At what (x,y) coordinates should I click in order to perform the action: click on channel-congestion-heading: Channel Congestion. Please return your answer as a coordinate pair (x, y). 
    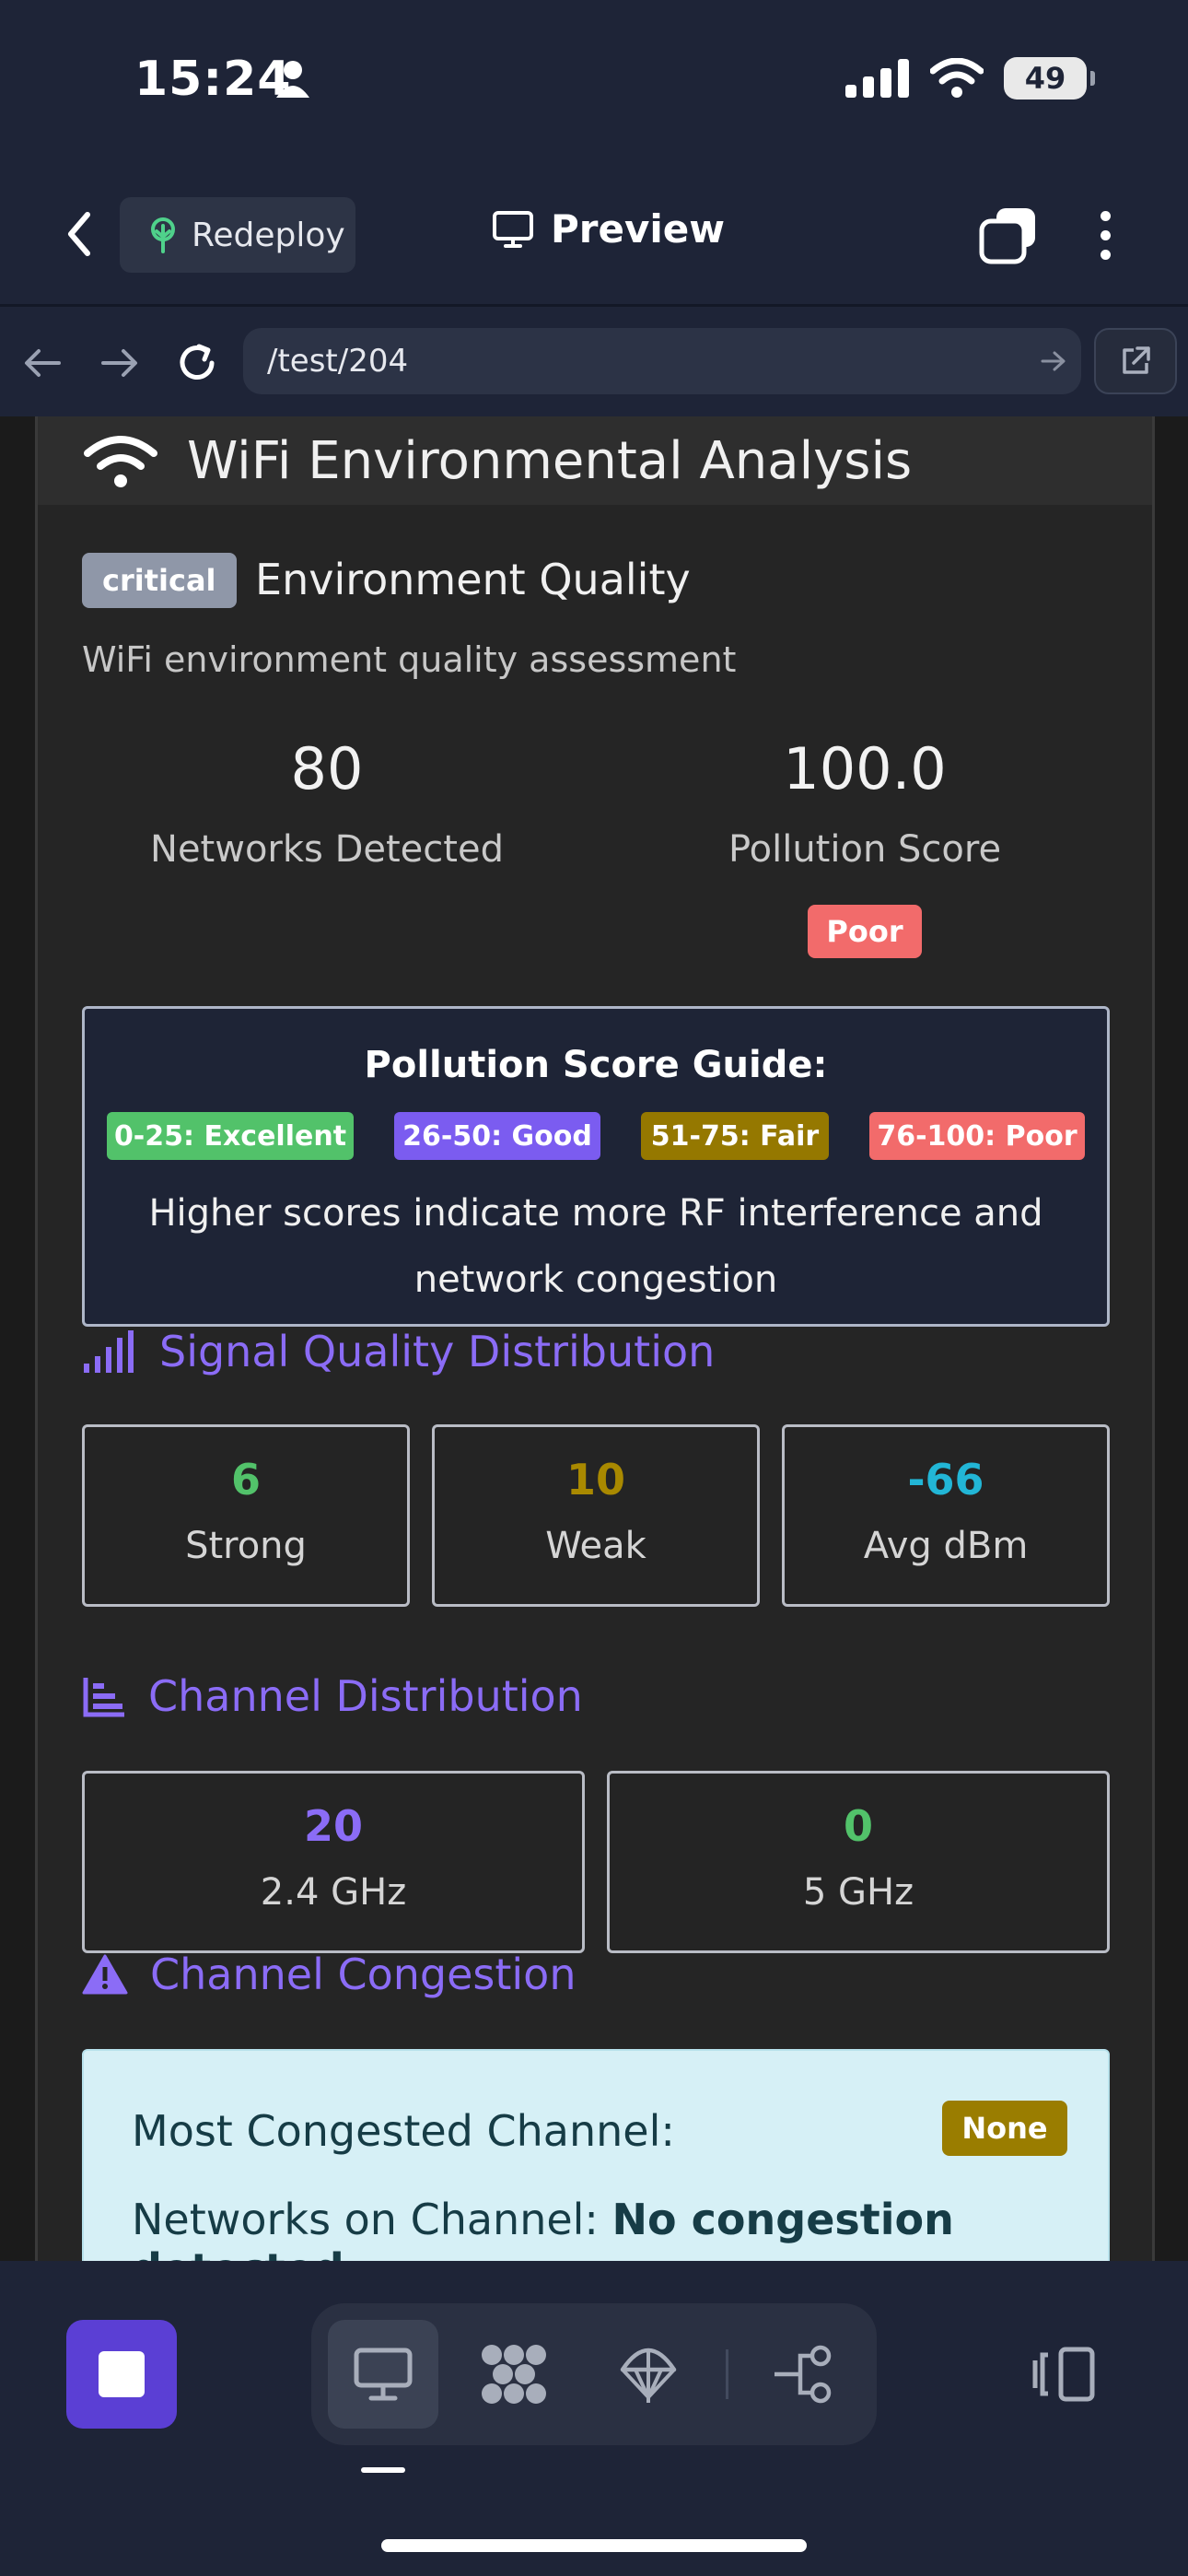
    Looking at the image, I should click on (329, 1974).